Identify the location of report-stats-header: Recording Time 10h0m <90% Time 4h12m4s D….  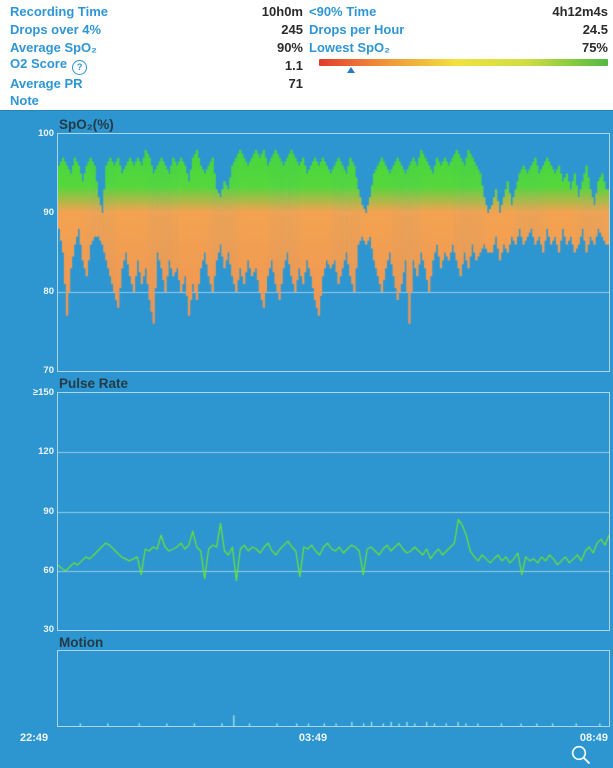
(306, 55).